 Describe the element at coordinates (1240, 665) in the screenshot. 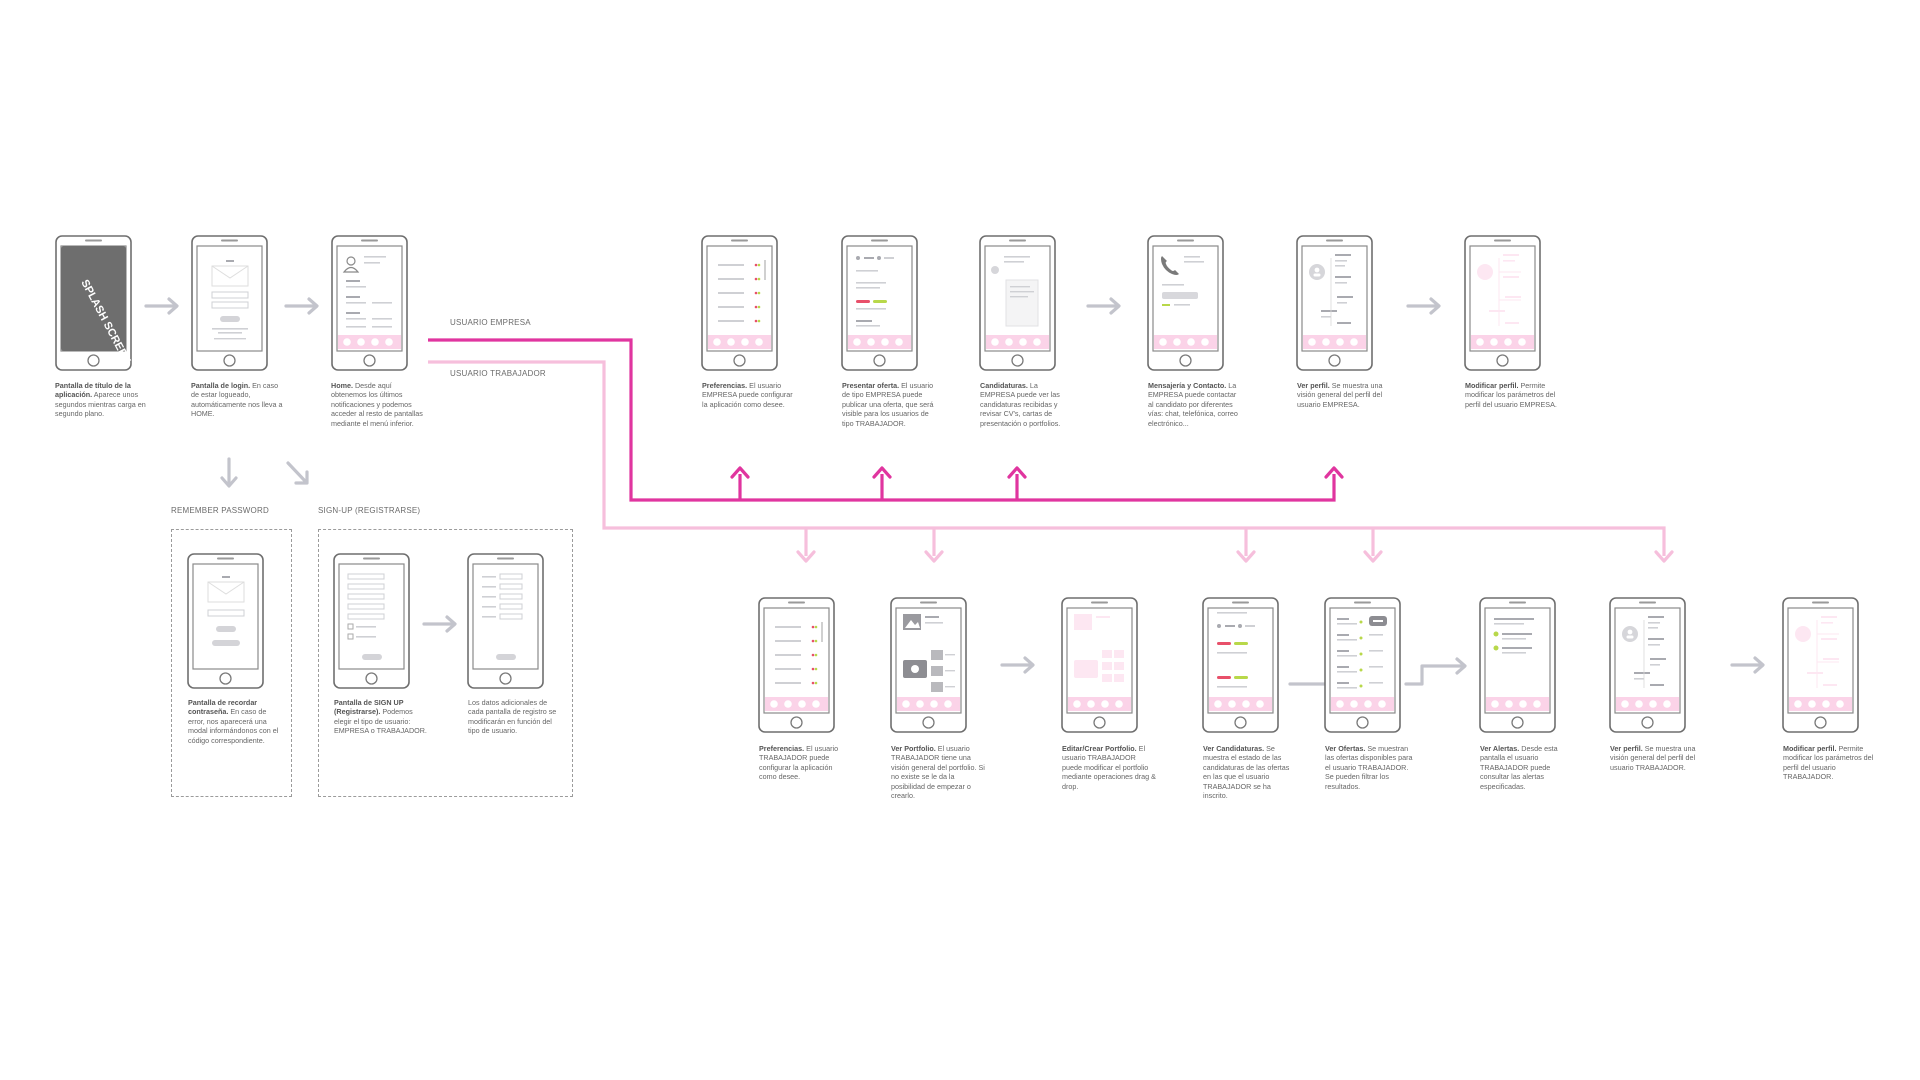

I see `phone-trabajador-ver-candidaturas` at that location.